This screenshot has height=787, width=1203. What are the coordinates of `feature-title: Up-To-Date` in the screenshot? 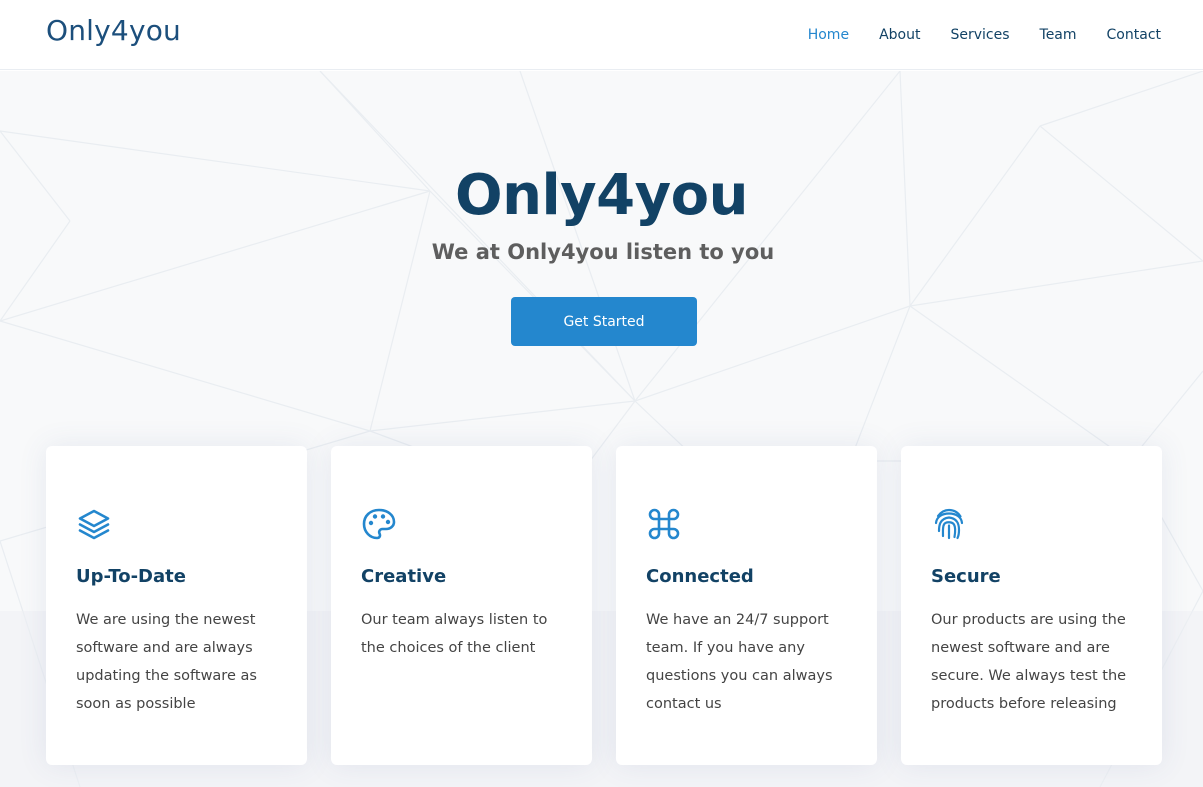 It's located at (131, 576).